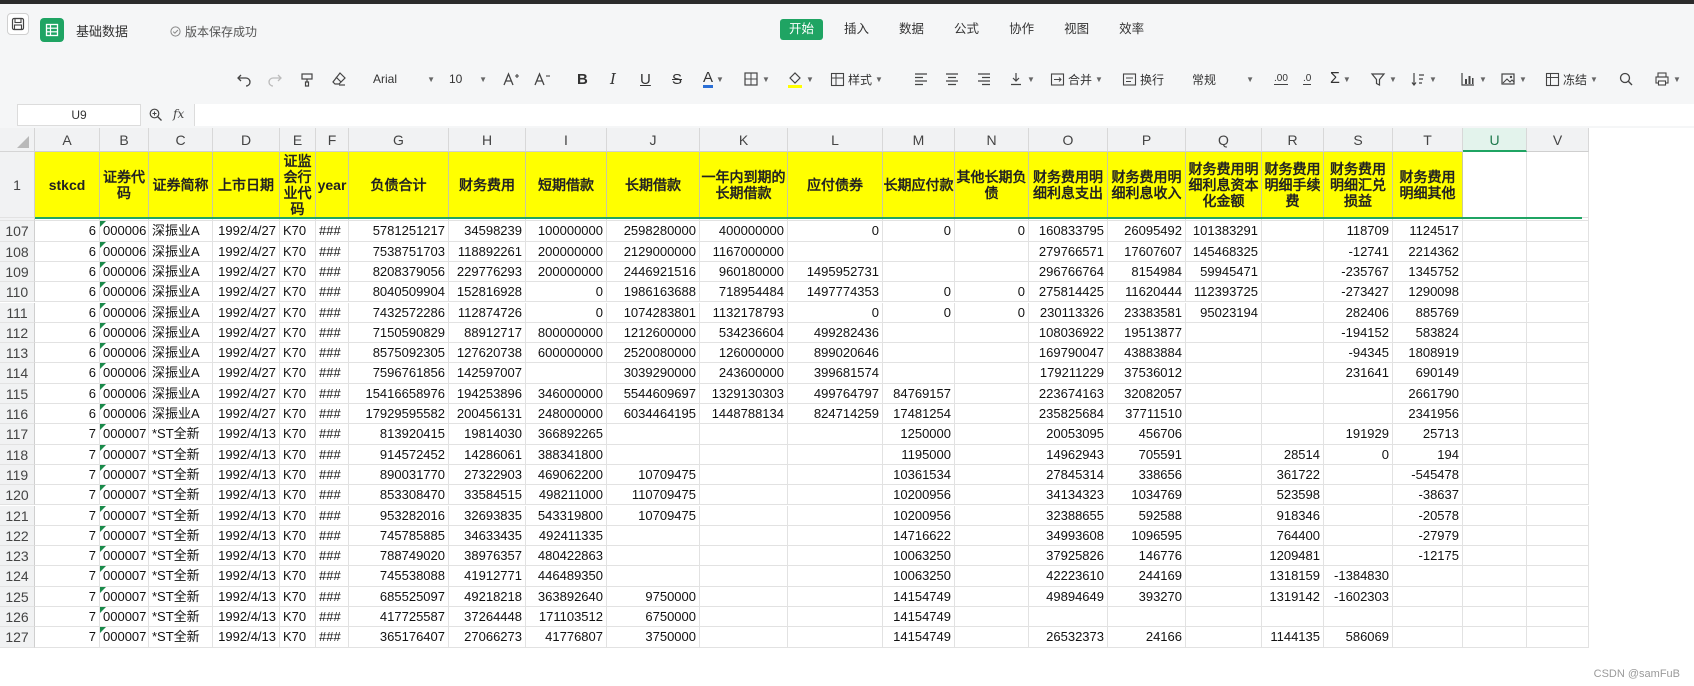  I want to click on increase-font-icon, so click(511, 79).